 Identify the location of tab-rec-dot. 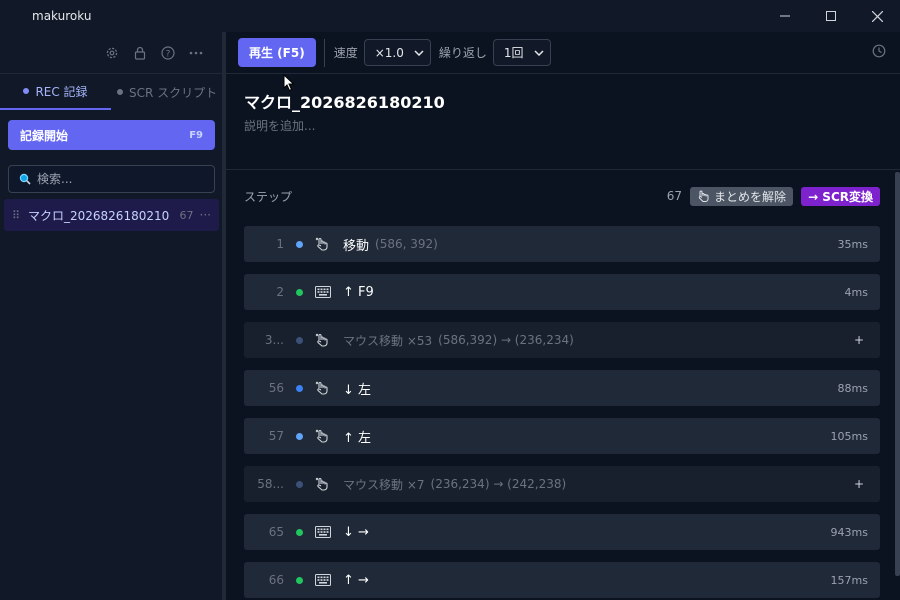
(26, 91).